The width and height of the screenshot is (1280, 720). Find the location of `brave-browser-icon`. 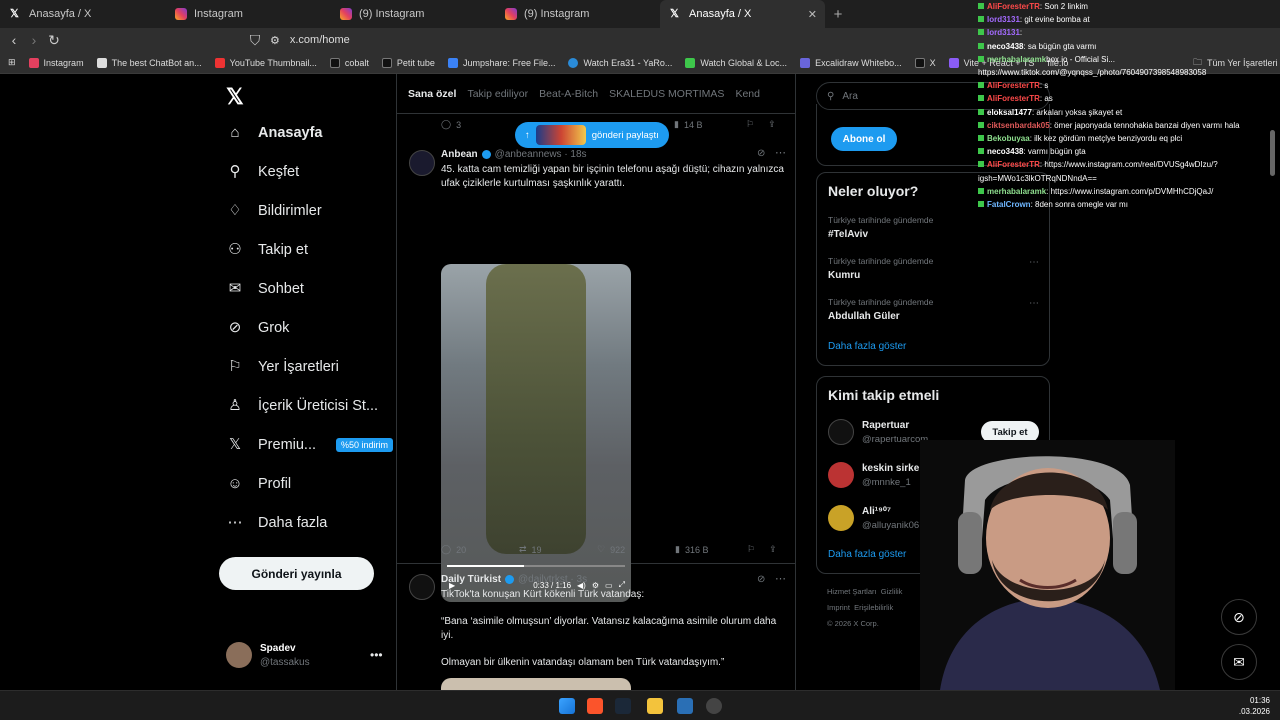

brave-browser-icon is located at coordinates (595, 706).